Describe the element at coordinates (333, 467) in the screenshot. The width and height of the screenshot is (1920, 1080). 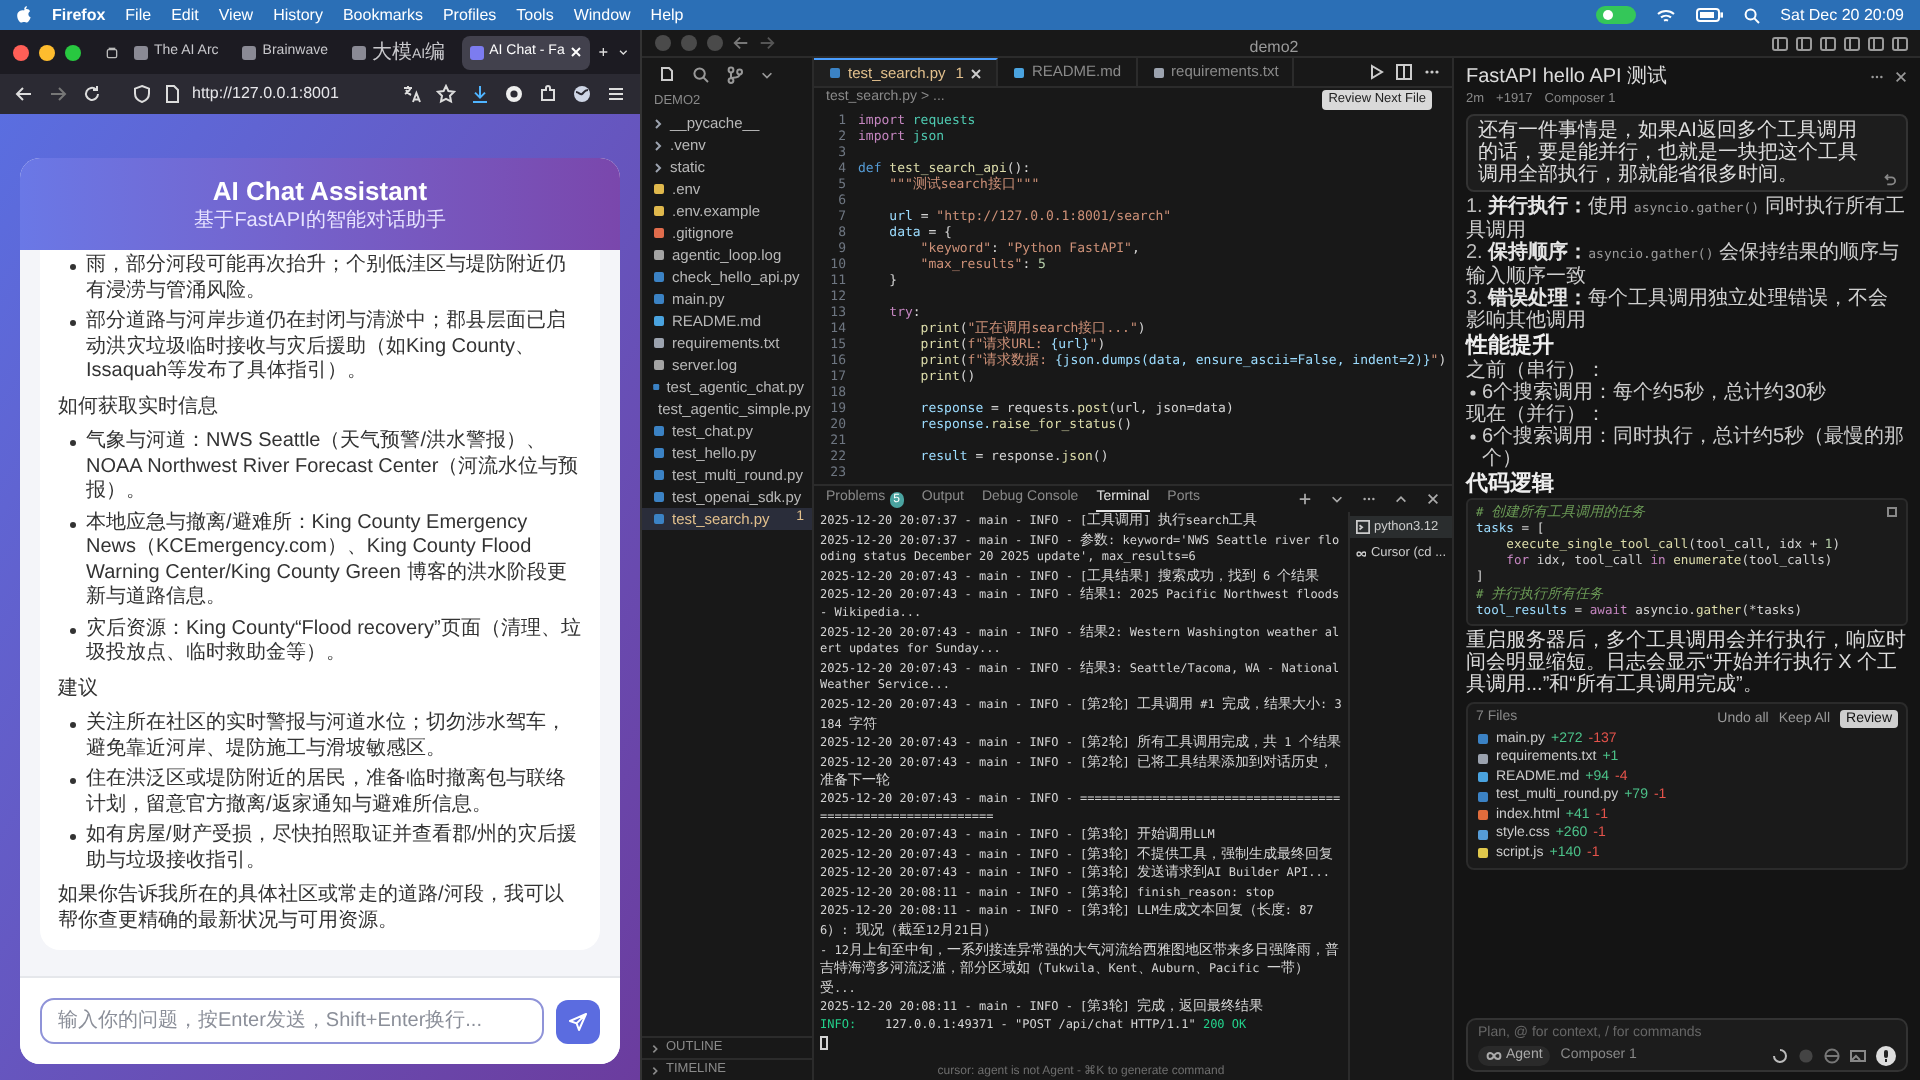
I see `list-item: 气象与河道：NWS Seattle（天气预警/洪水警报）、NOAA Northwest River Forecast Center（河流水位与预报）。` at that location.